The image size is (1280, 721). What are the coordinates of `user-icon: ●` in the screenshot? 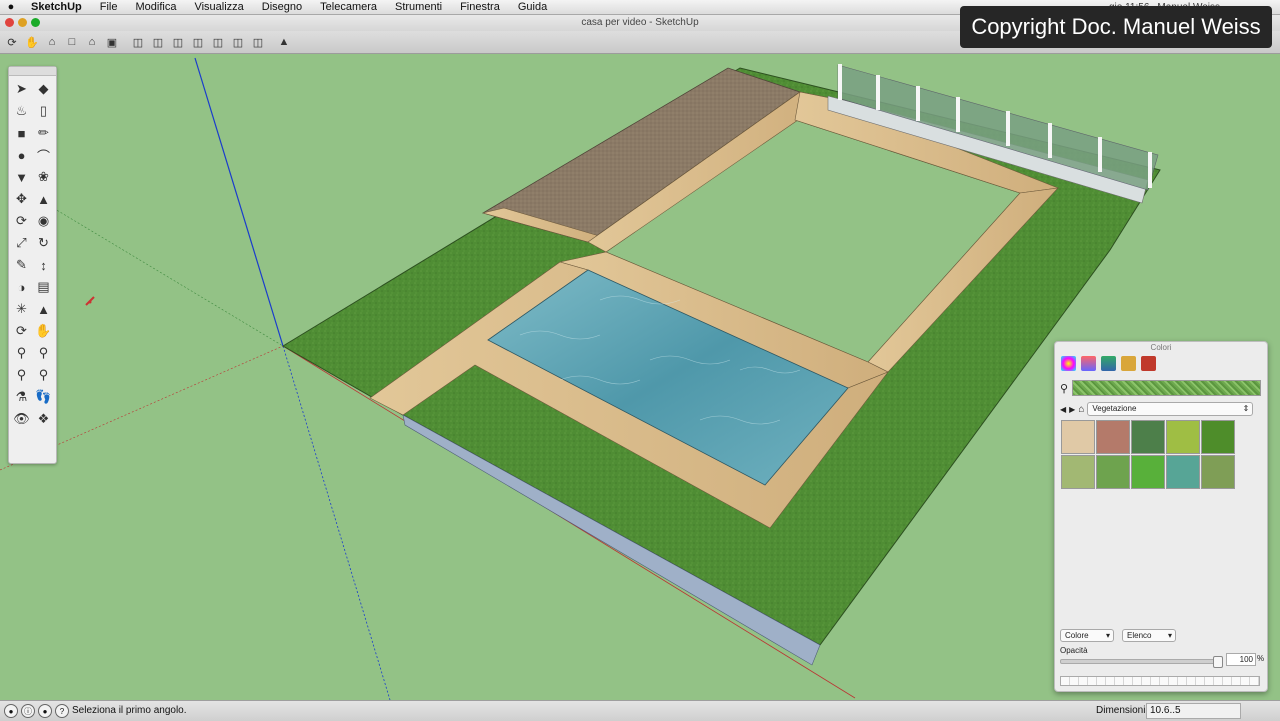 It's located at (45, 711).